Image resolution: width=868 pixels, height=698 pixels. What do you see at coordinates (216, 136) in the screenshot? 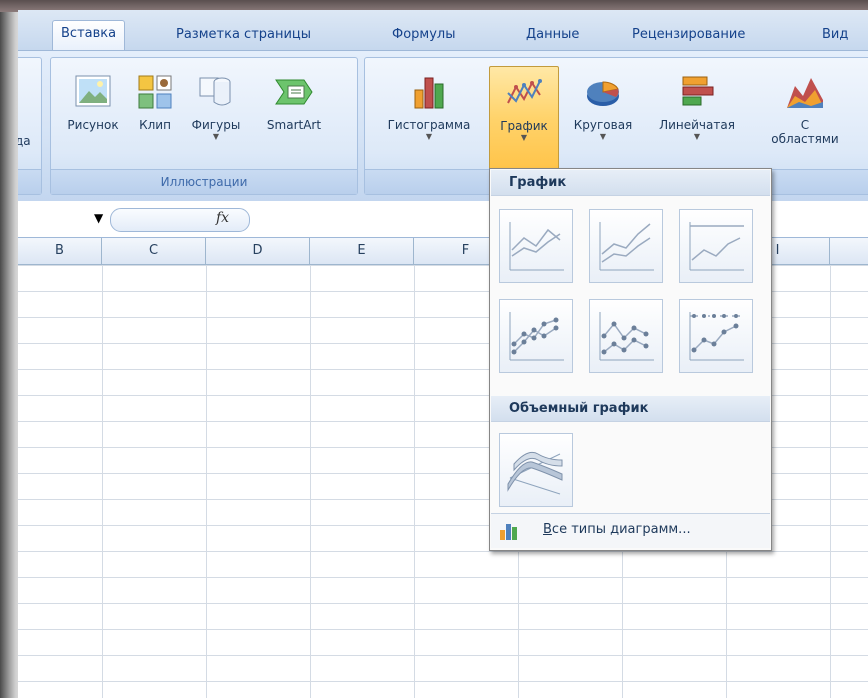
I see `shapes-dropdown-arrow: ▼` at bounding box center [216, 136].